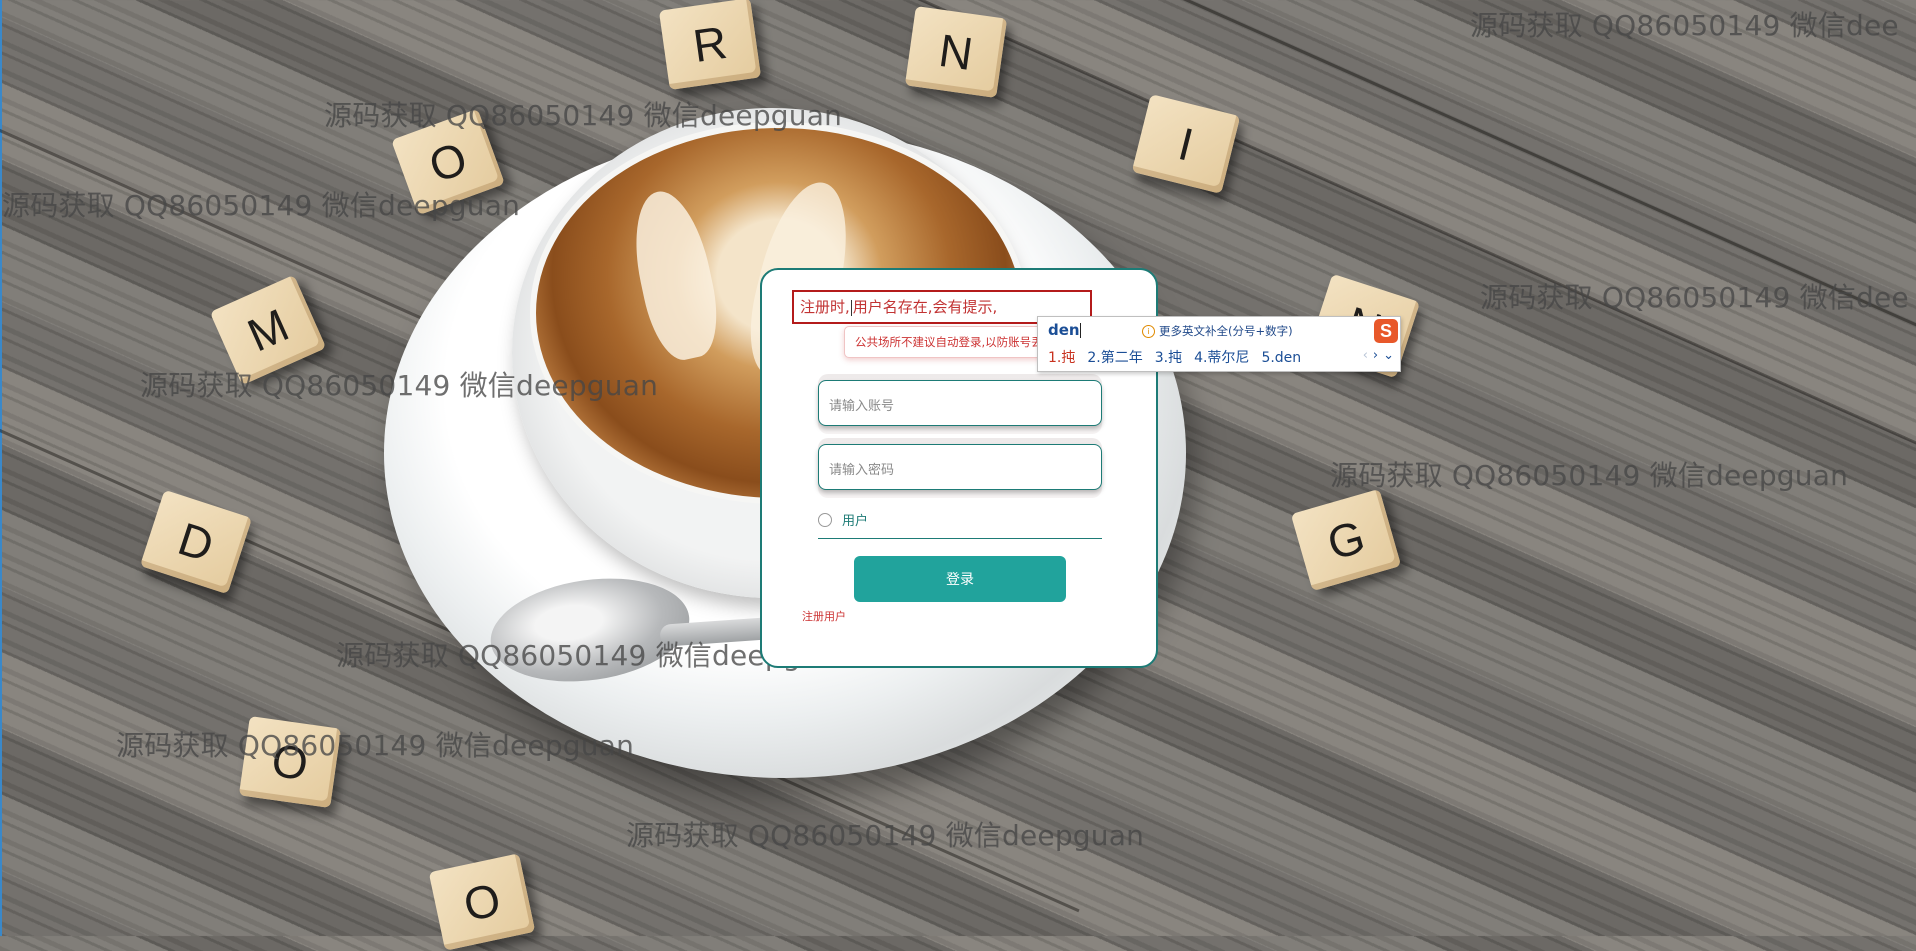  What do you see at coordinates (1365, 355) in the screenshot?
I see `prev-page-icon: ‹` at bounding box center [1365, 355].